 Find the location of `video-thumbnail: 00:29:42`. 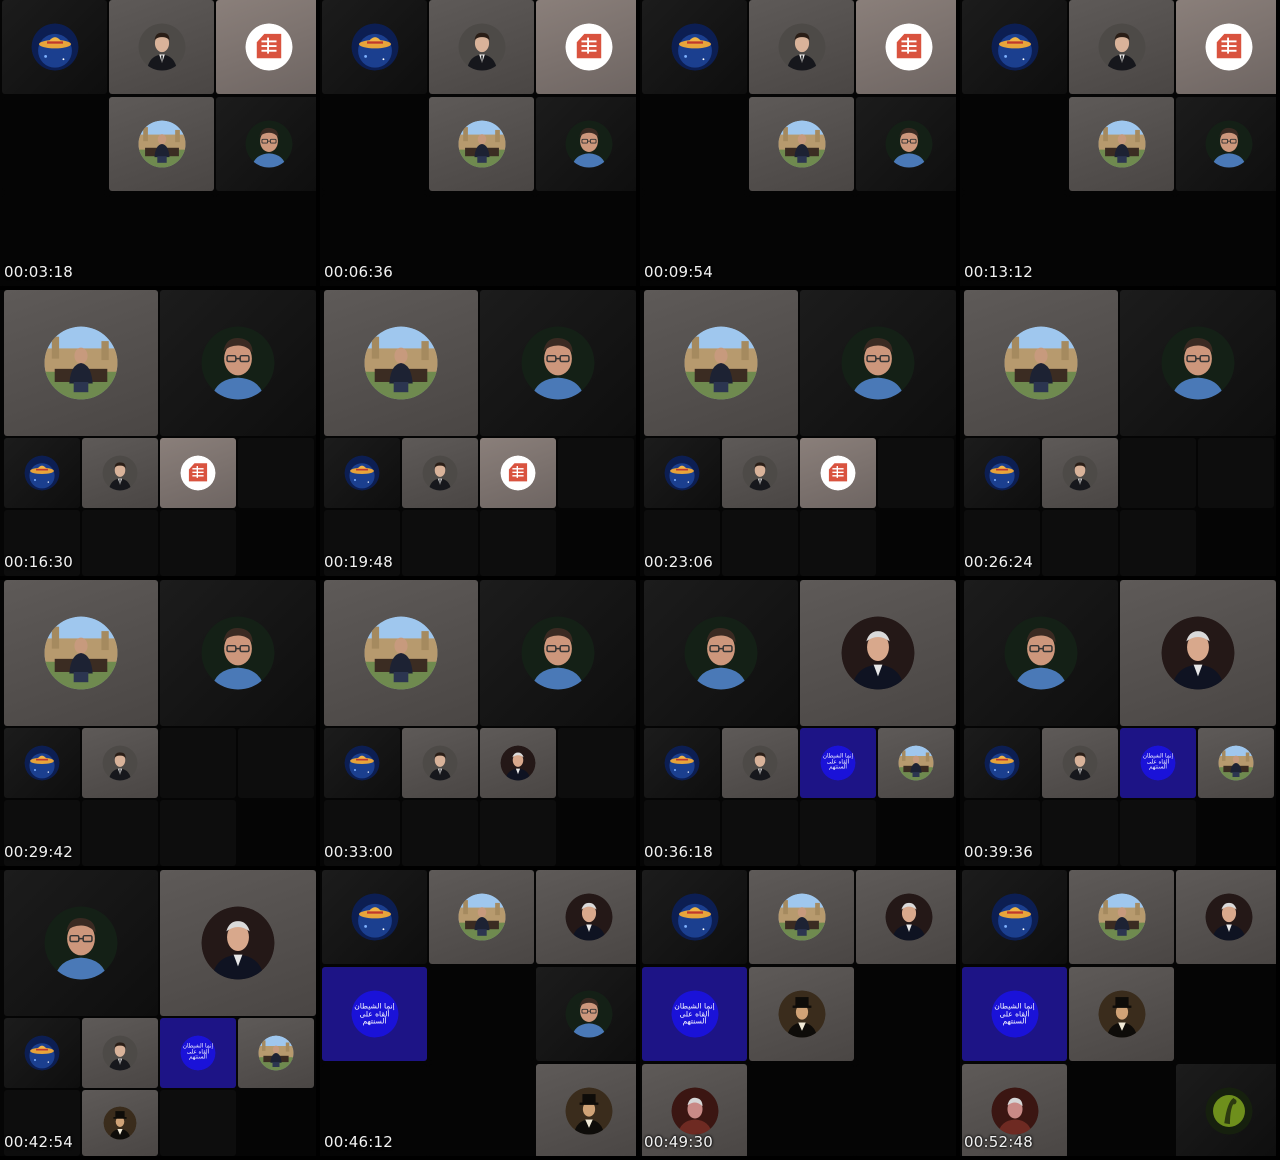

video-thumbnail: 00:29:42 is located at coordinates (158, 723).